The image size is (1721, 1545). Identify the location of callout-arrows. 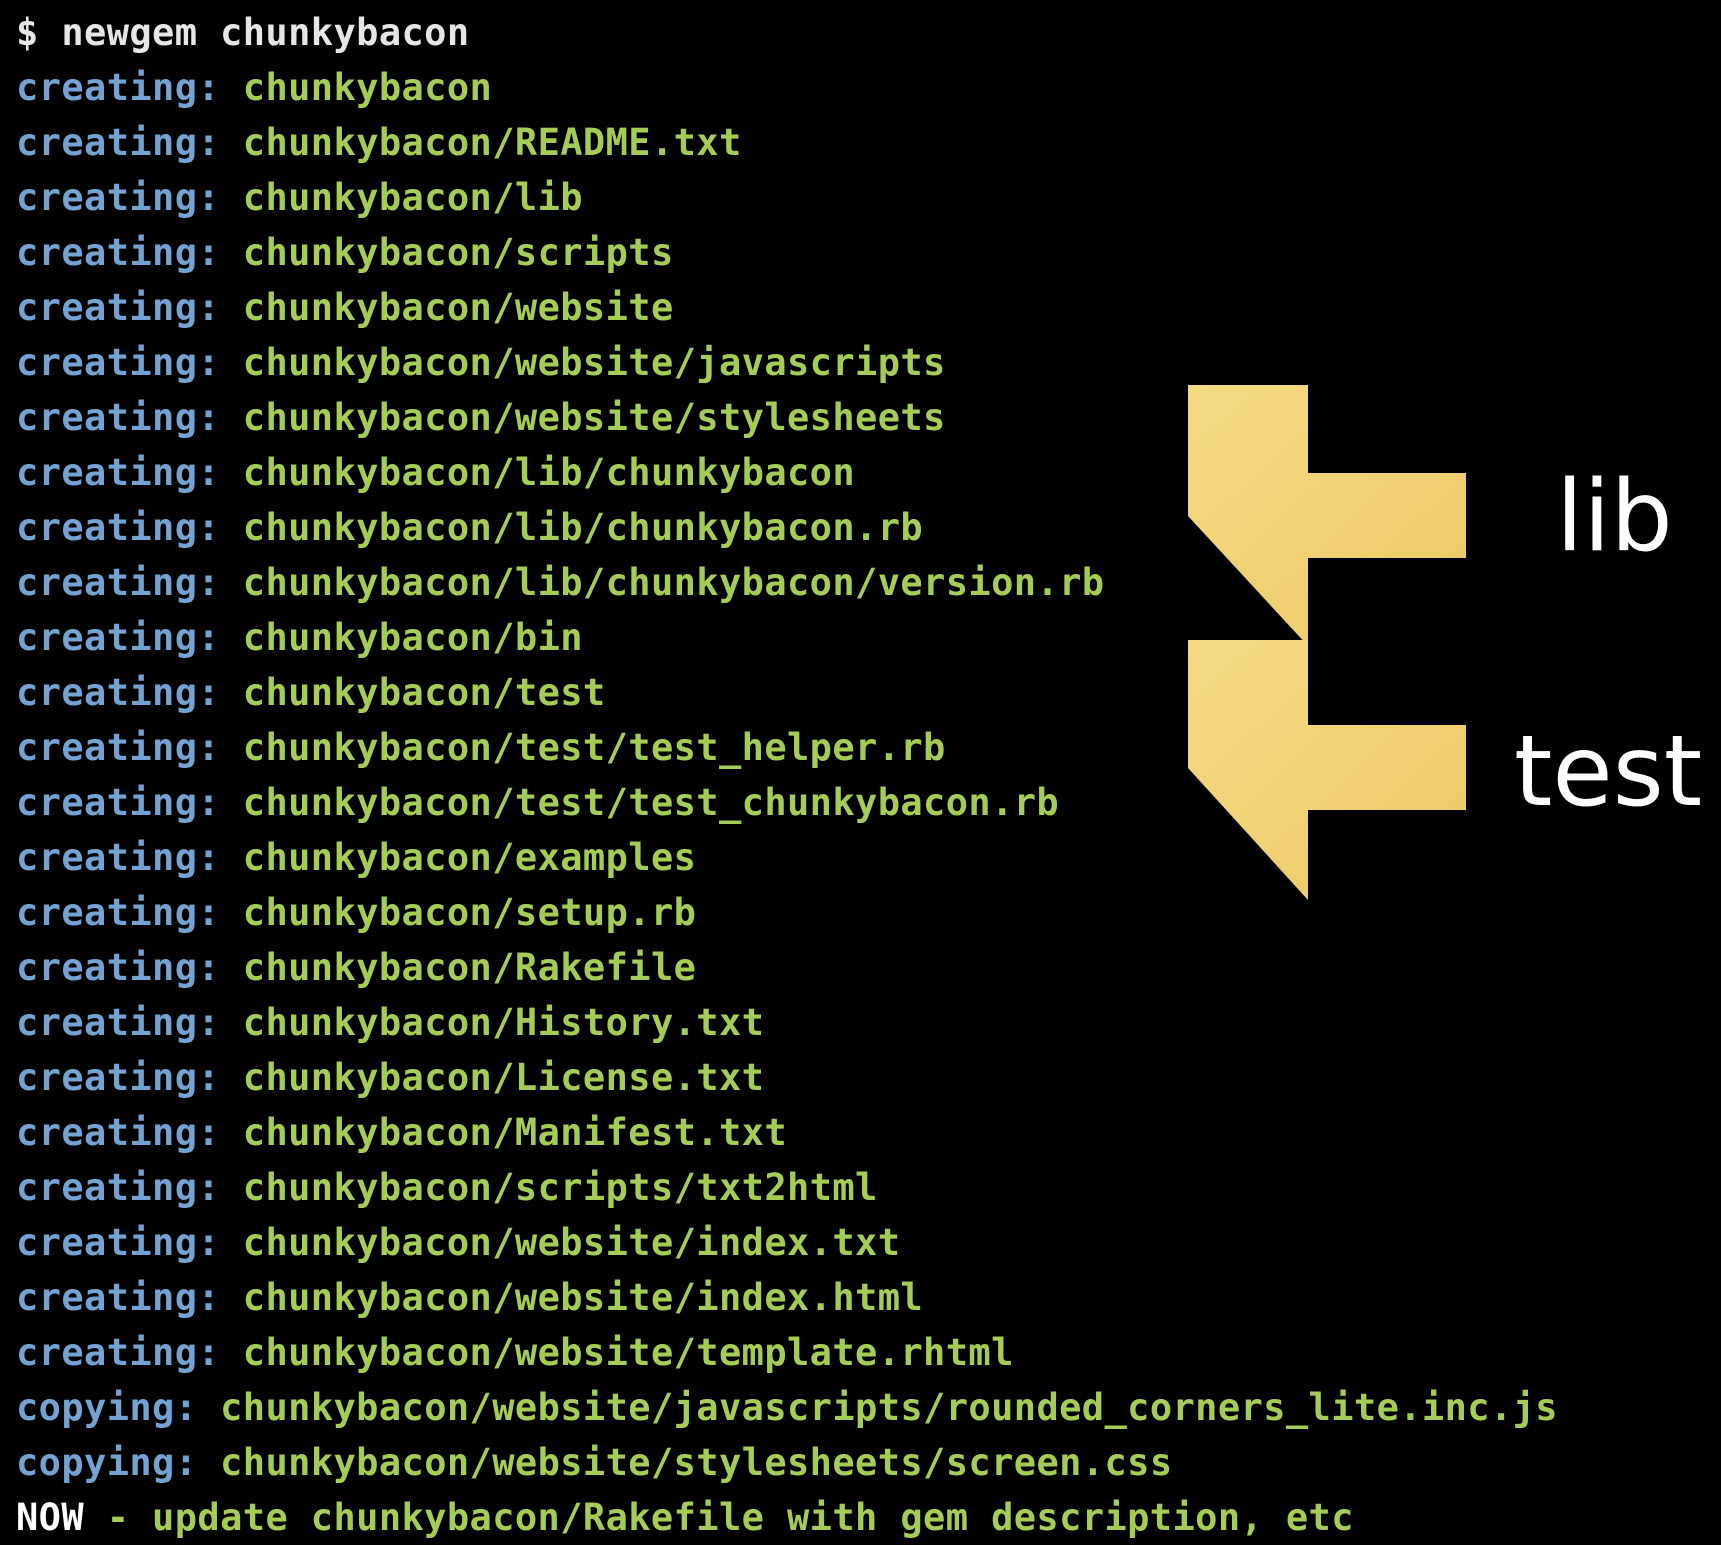
(1327, 642).